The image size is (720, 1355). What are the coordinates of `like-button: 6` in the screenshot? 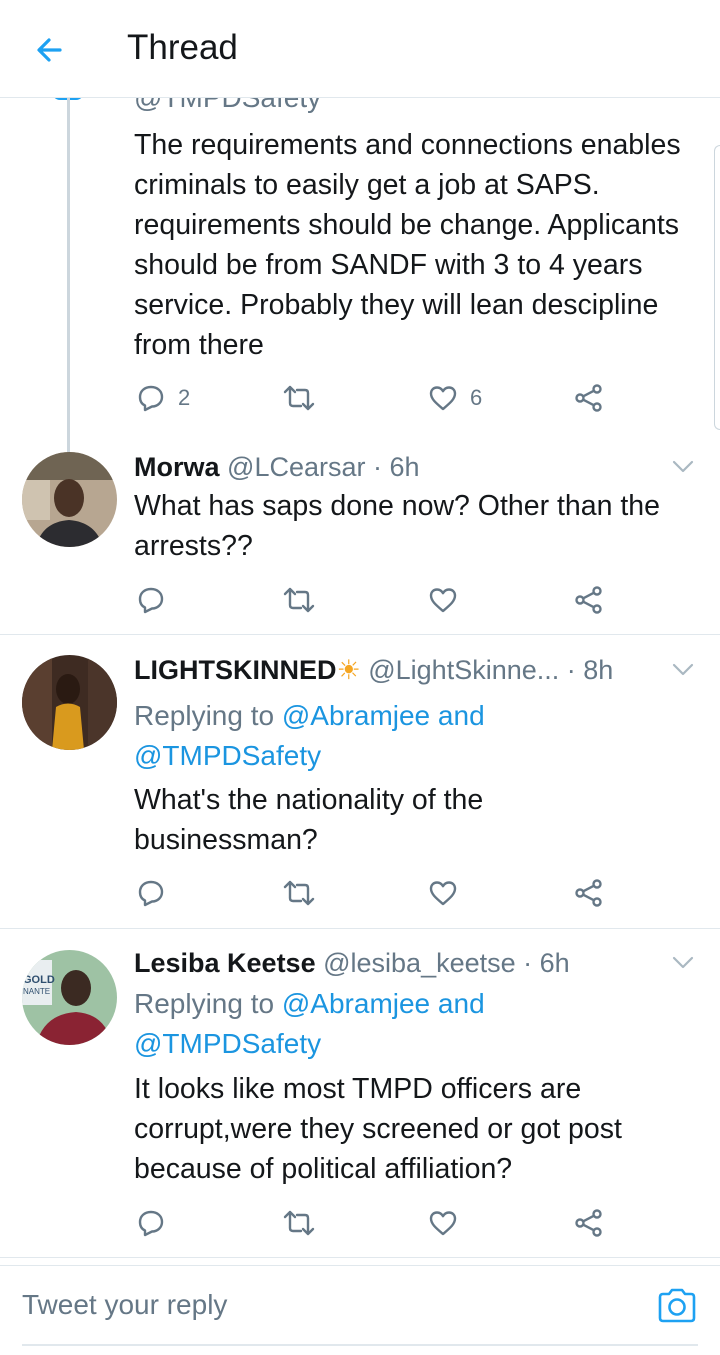 It's located at (455, 398).